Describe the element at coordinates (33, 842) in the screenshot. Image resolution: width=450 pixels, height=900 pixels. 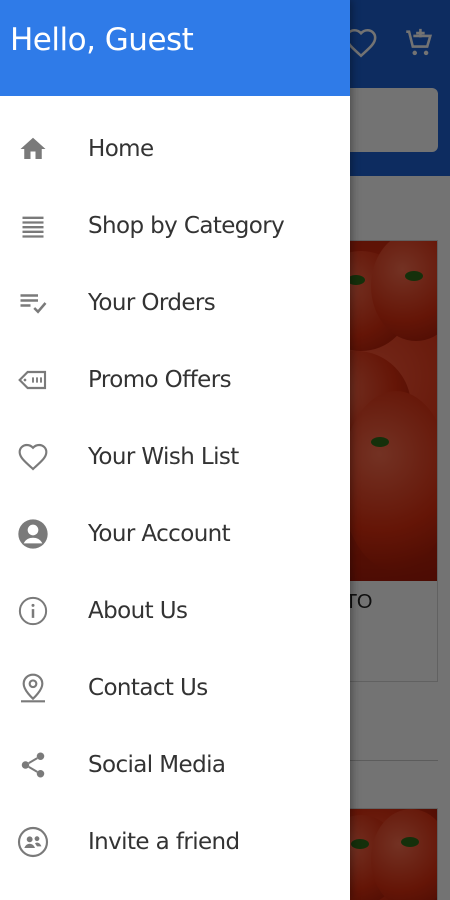
I see `invite-people-icon` at that location.